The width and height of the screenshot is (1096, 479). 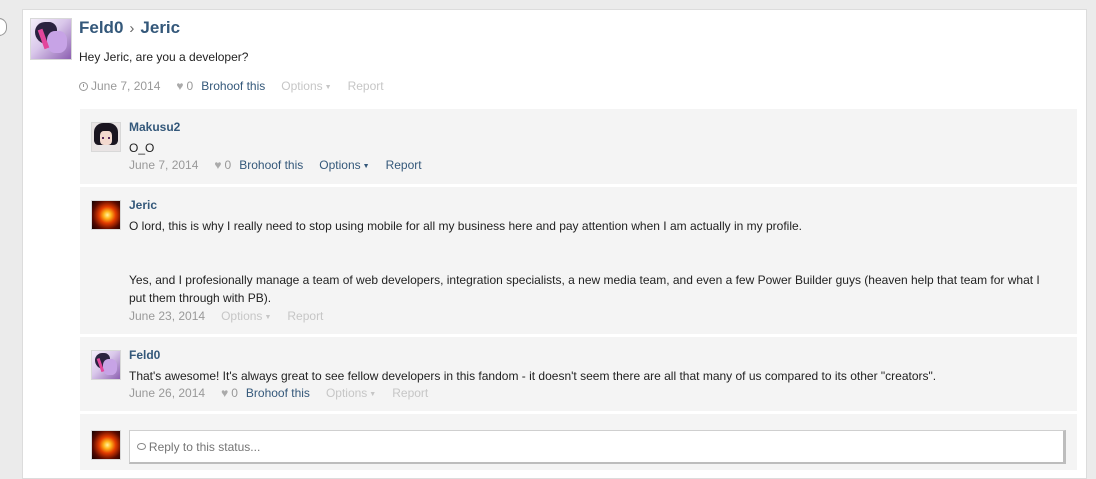 What do you see at coordinates (125, 86) in the screenshot?
I see `status-date: June 7, 2014` at bounding box center [125, 86].